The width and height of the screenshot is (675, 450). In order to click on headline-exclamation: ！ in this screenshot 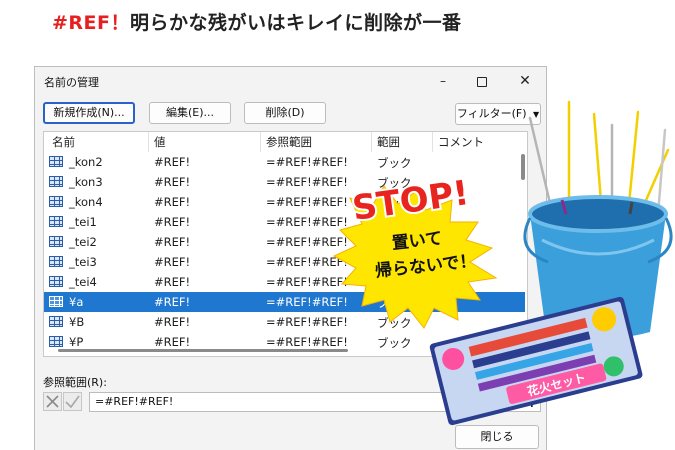, I will do `click(120, 23)`.